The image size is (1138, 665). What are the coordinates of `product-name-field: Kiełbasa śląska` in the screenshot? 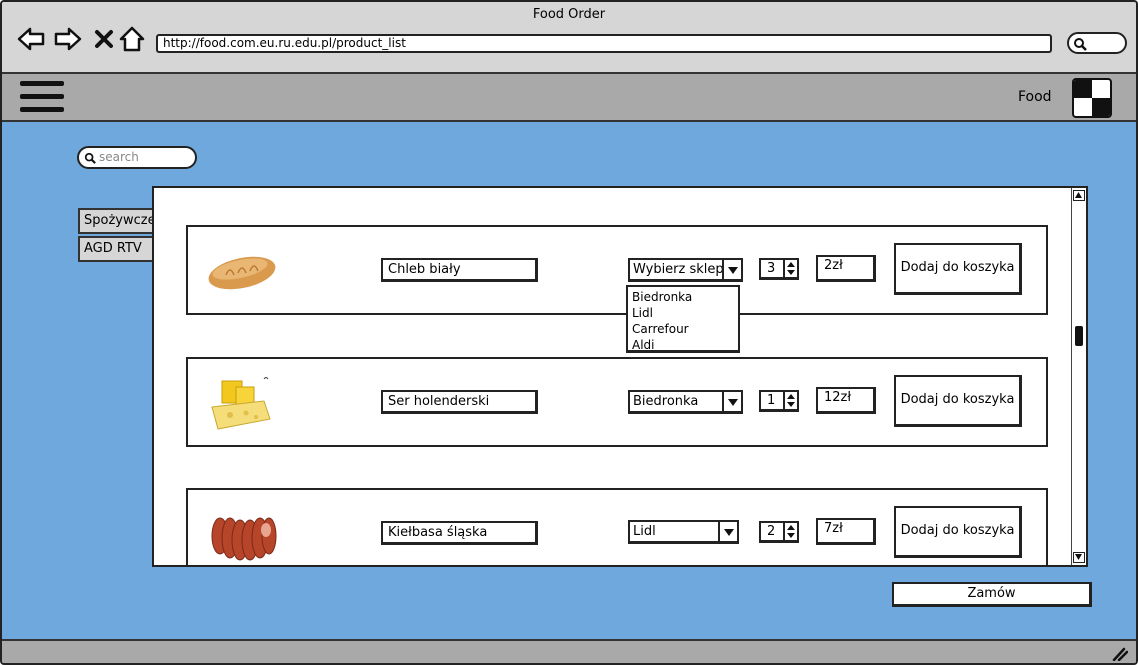 It's located at (459, 533).